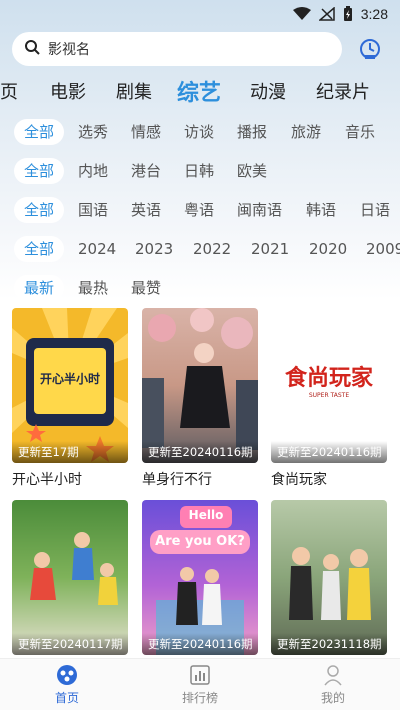 The width and height of the screenshot is (400, 710). What do you see at coordinates (328, 378) in the screenshot?
I see `poster-title: 食尚玩家` at bounding box center [328, 378].